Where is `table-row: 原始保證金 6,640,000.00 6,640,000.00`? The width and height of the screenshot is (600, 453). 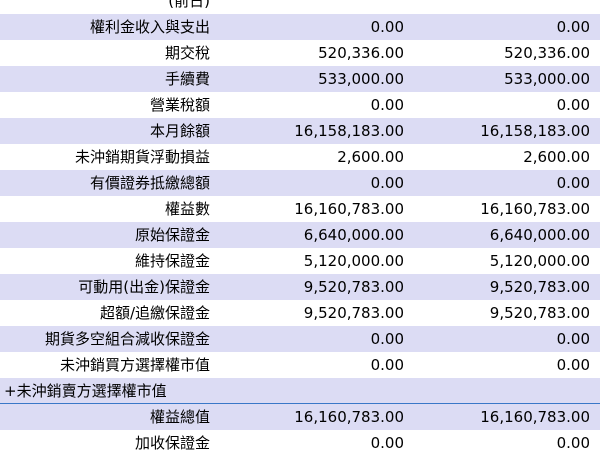 table-row: 原始保證金 6,640,000.00 6,640,000.00 is located at coordinates (300, 235).